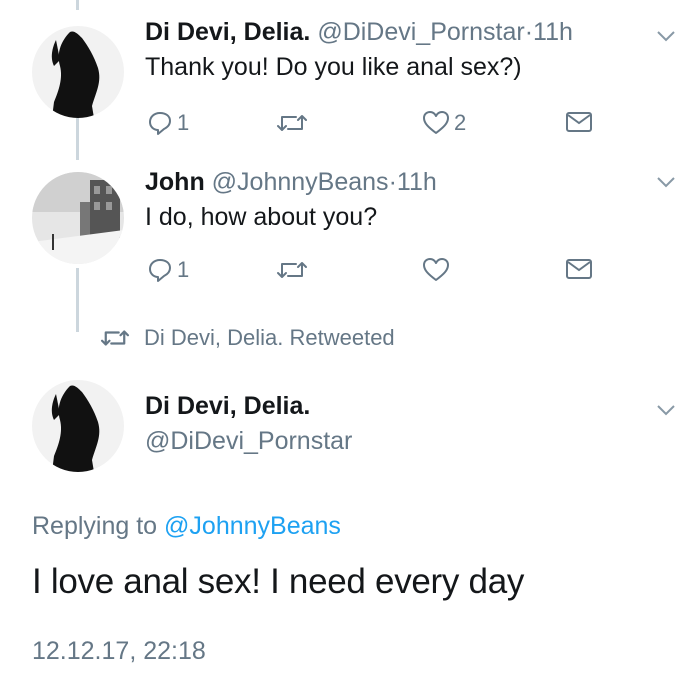 The height and width of the screenshot is (687, 700). I want to click on tweet-header: John @JohnnyBeans·11h, so click(412, 182).